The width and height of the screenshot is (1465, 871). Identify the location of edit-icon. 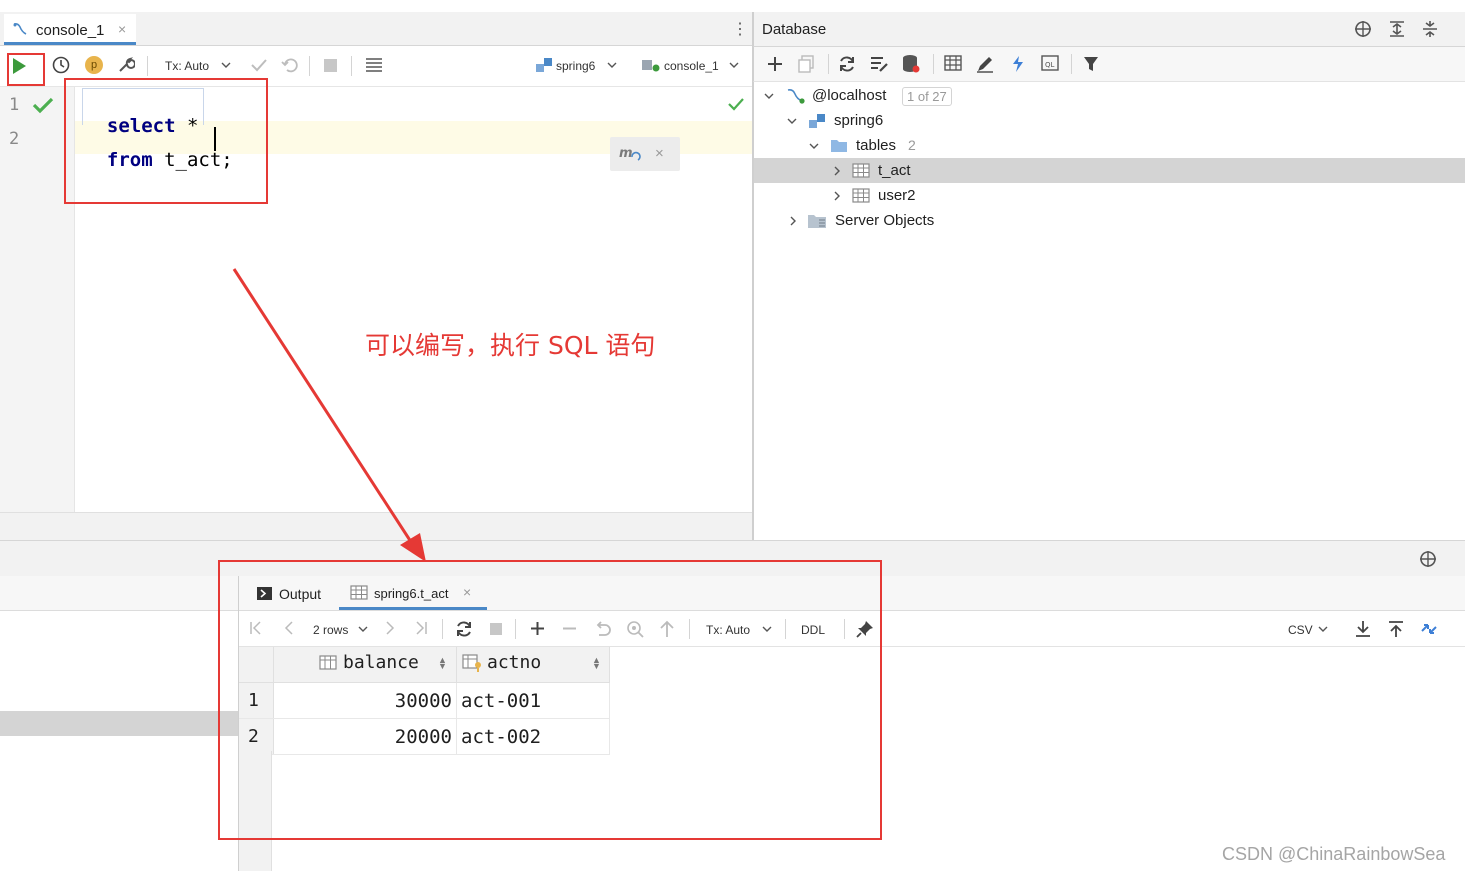
(985, 64).